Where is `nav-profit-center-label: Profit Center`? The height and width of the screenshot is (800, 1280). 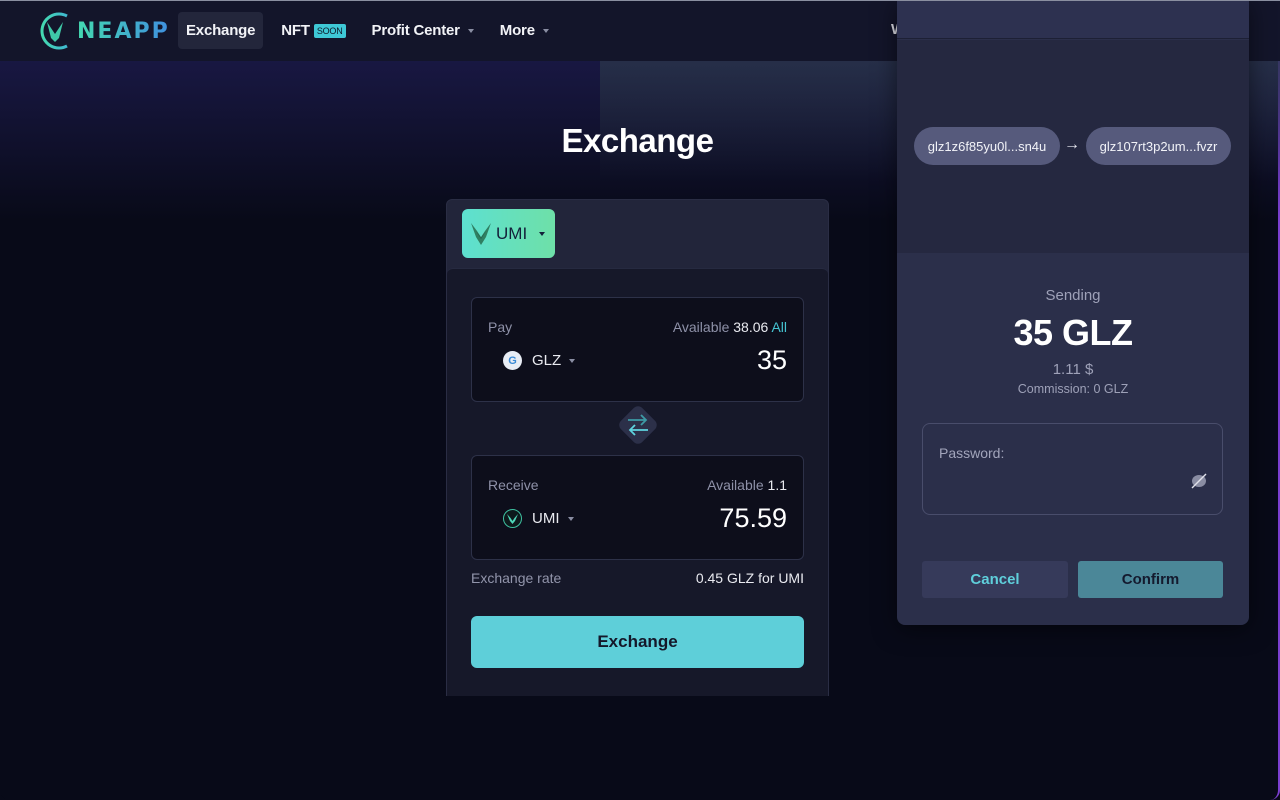
nav-profit-center-label: Profit Center is located at coordinates (415, 30).